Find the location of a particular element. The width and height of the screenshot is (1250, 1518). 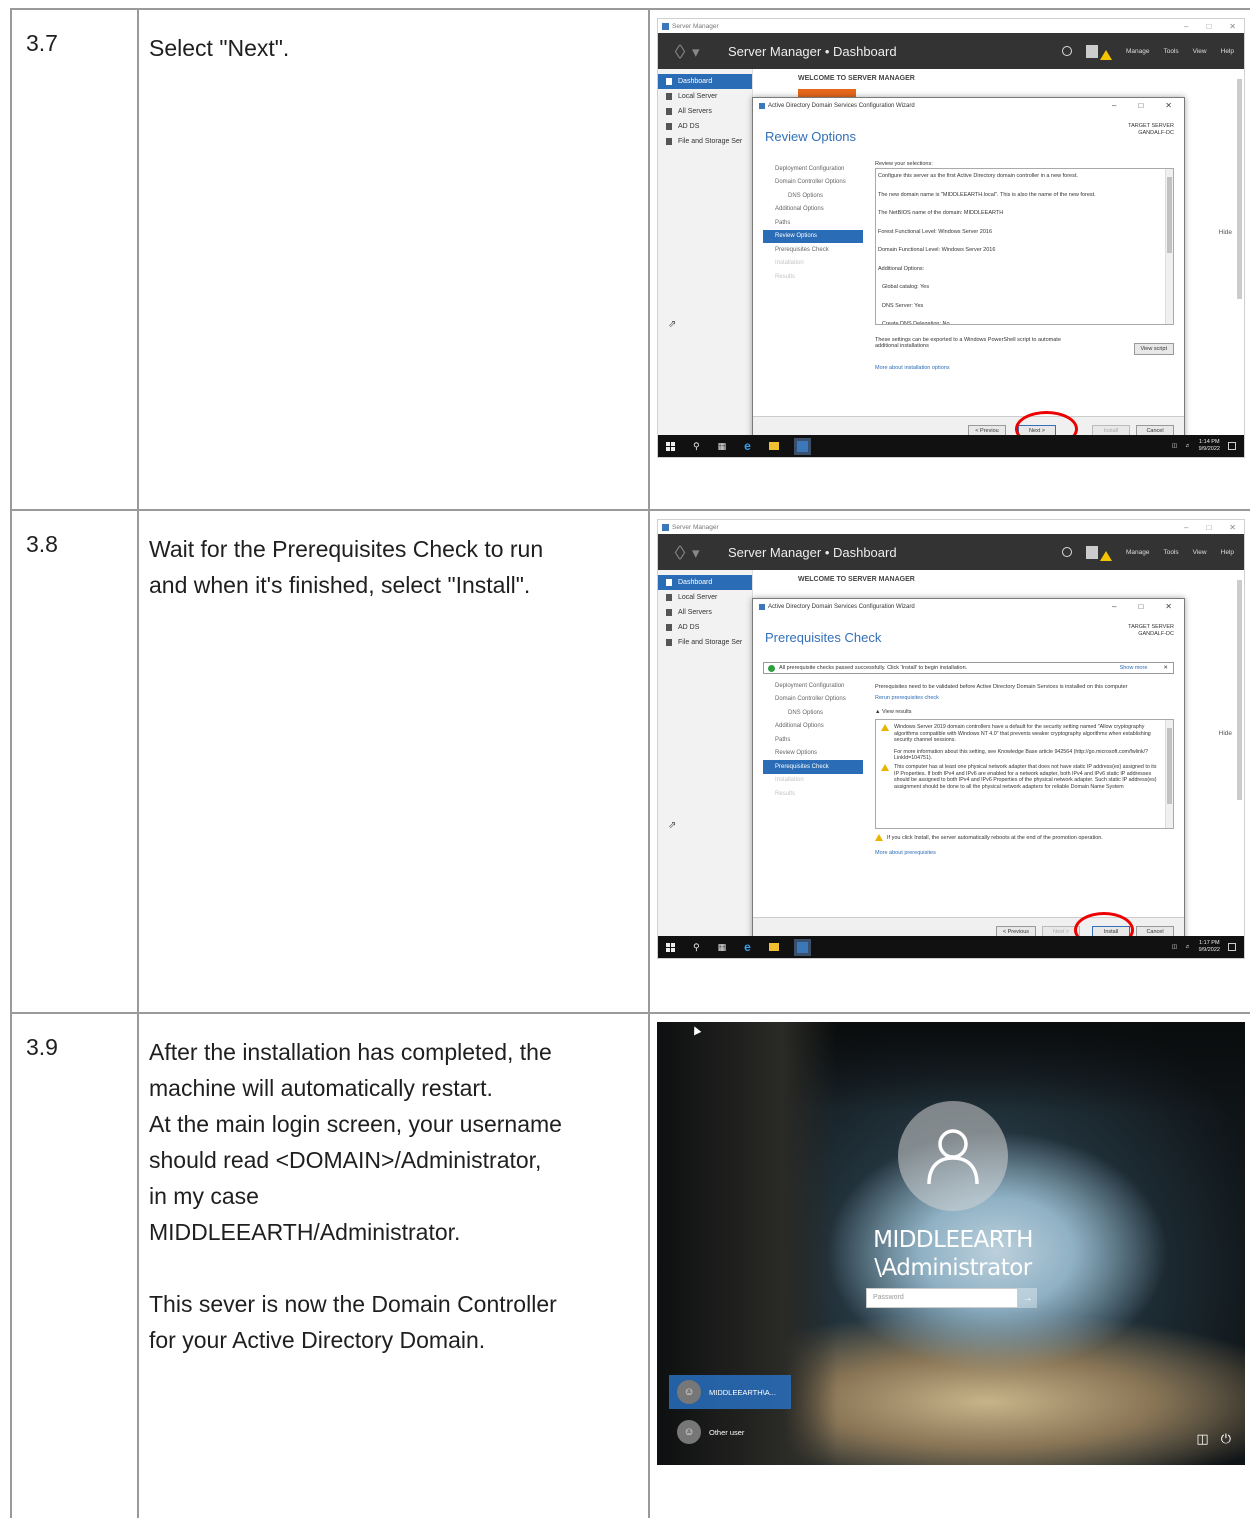

submit-arrow-icon: → is located at coordinates (1027, 1298).